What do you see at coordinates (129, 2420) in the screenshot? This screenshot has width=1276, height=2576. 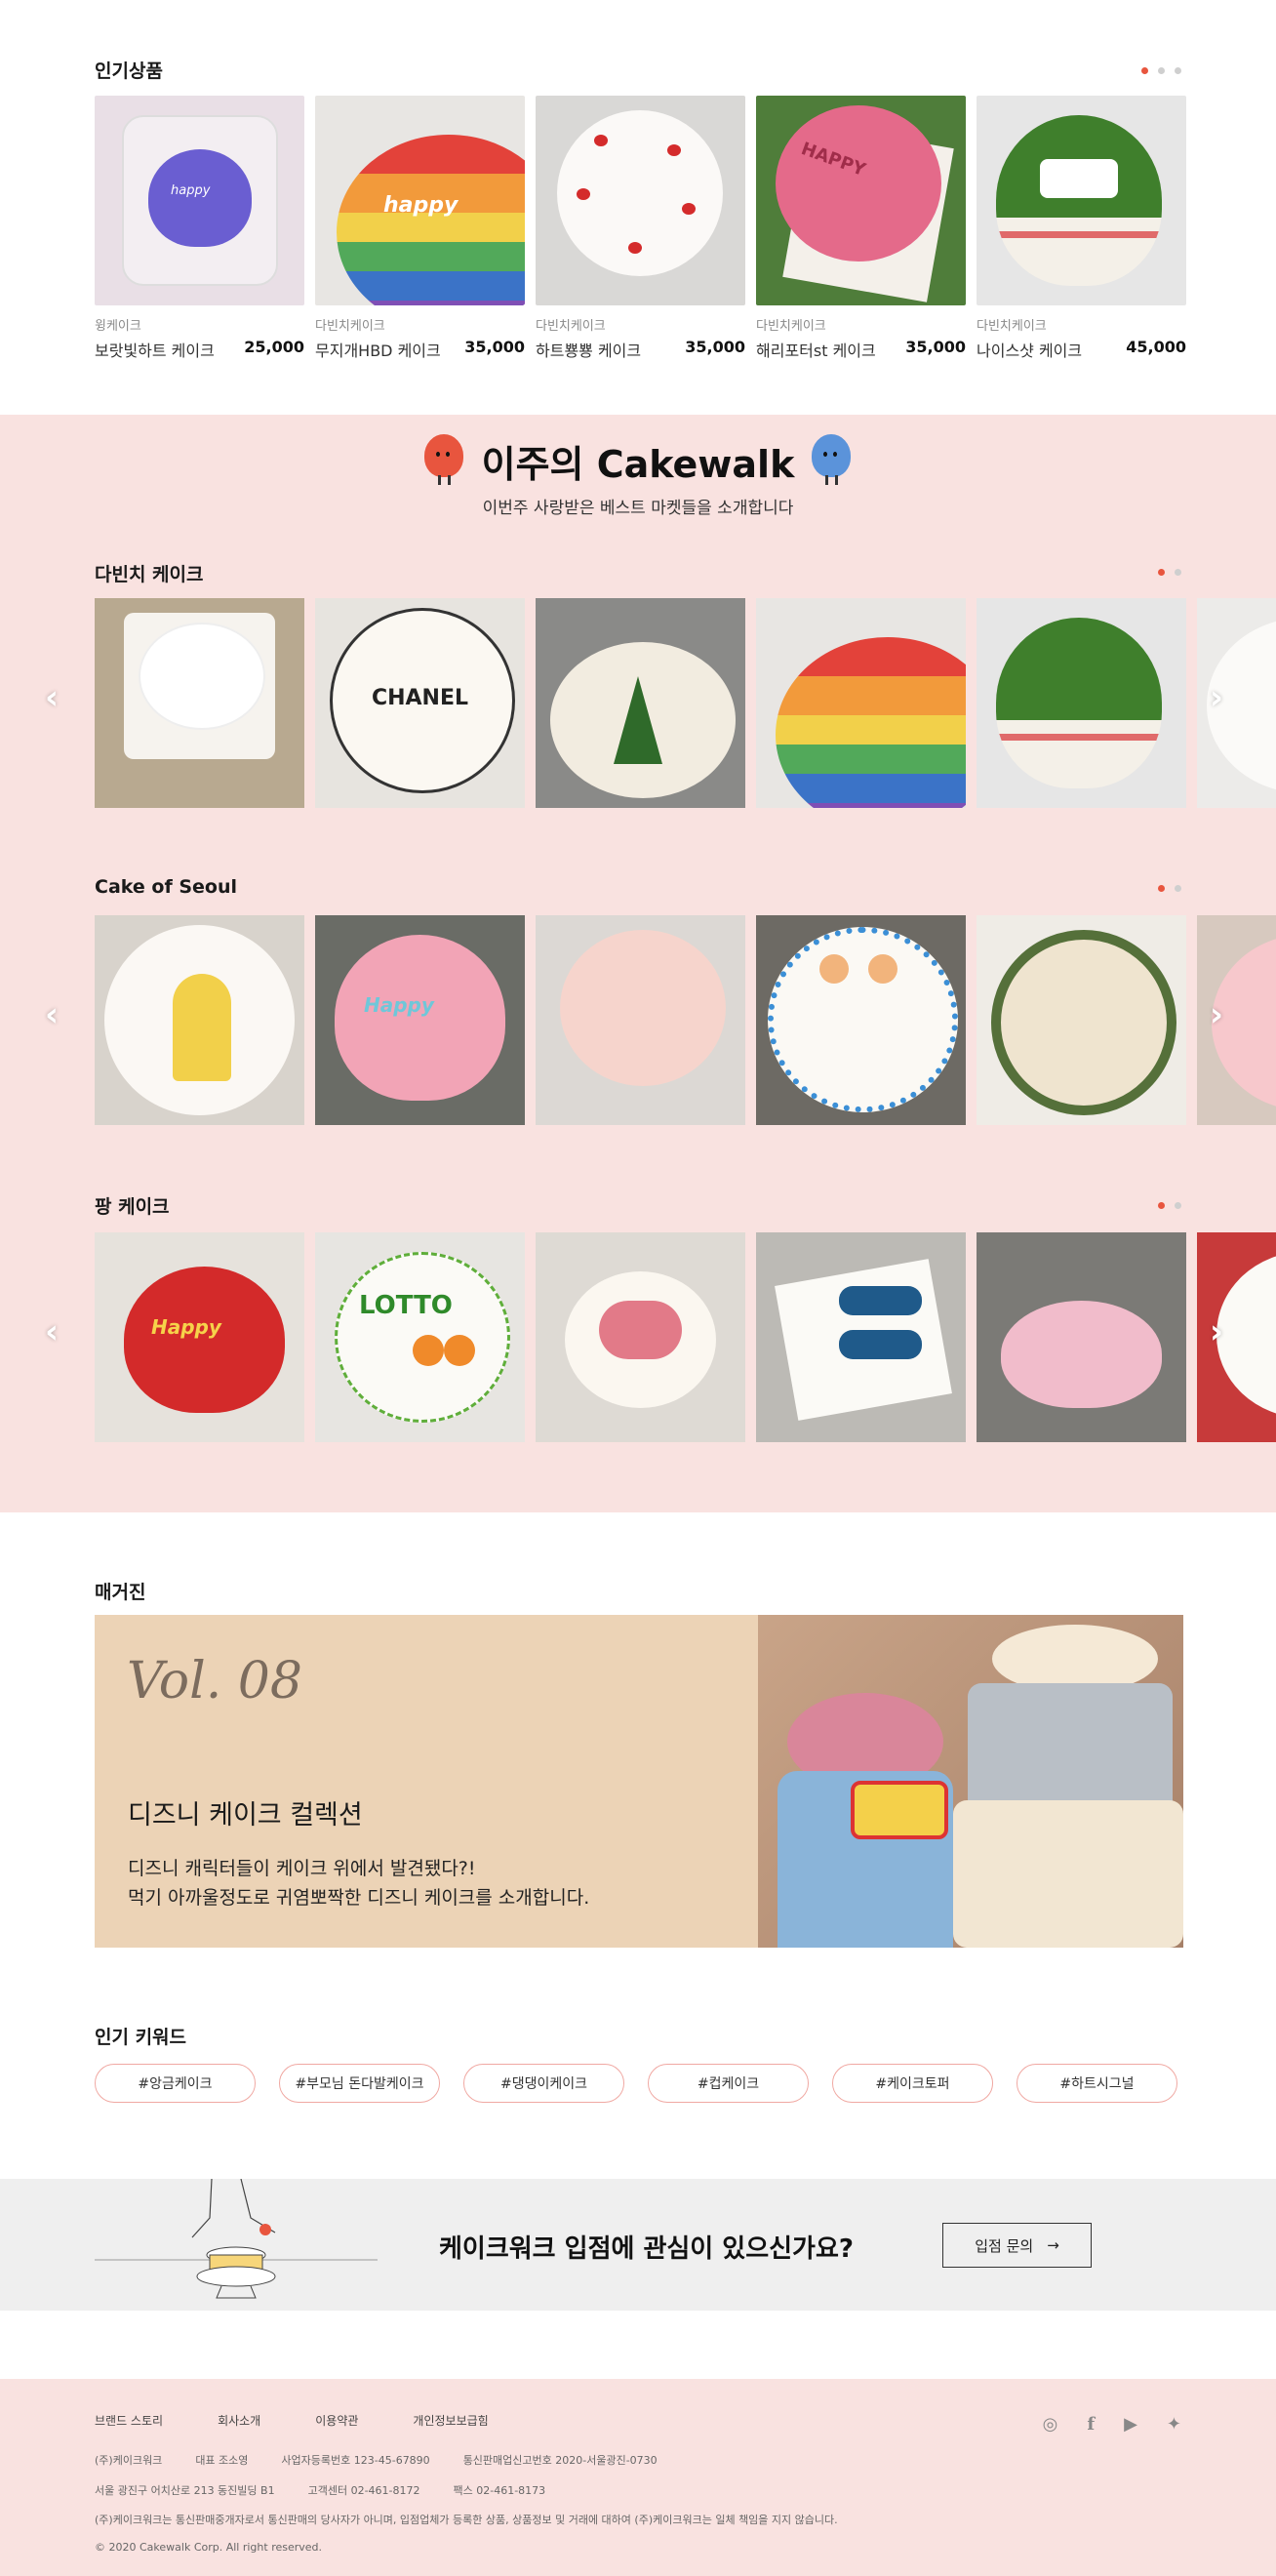 I see `footer-link-brand-story: 브랜드 스토리` at bounding box center [129, 2420].